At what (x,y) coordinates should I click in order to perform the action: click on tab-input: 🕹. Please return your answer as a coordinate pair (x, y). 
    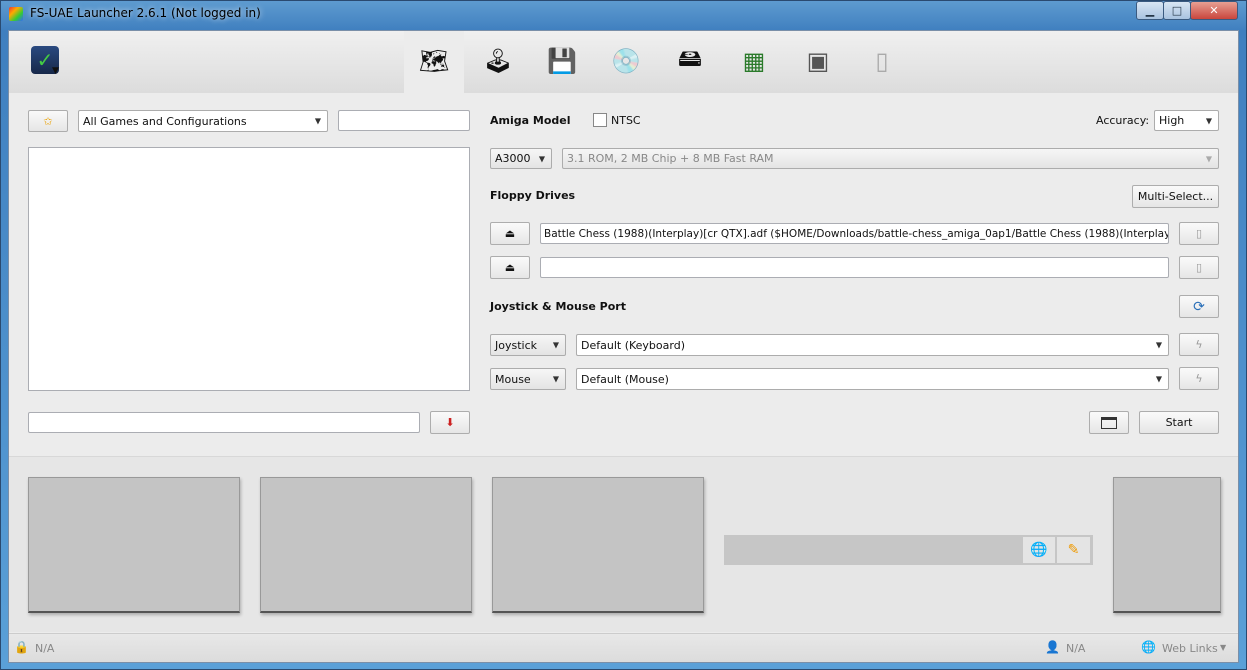
    Looking at the image, I should click on (498, 61).